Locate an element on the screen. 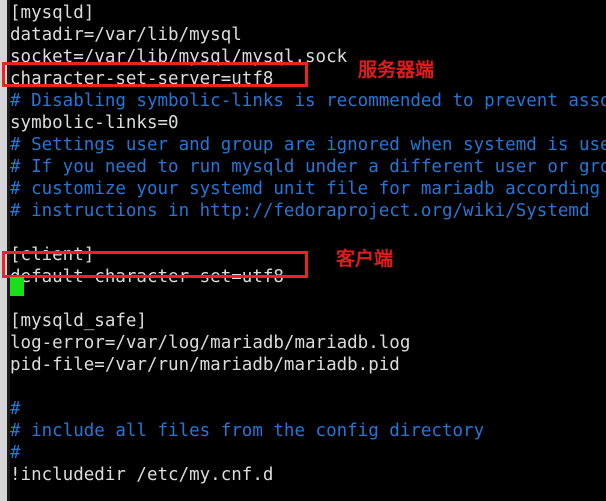 This screenshot has height=501, width=606. editor-line: [mysqld] is located at coordinates (52, 13).